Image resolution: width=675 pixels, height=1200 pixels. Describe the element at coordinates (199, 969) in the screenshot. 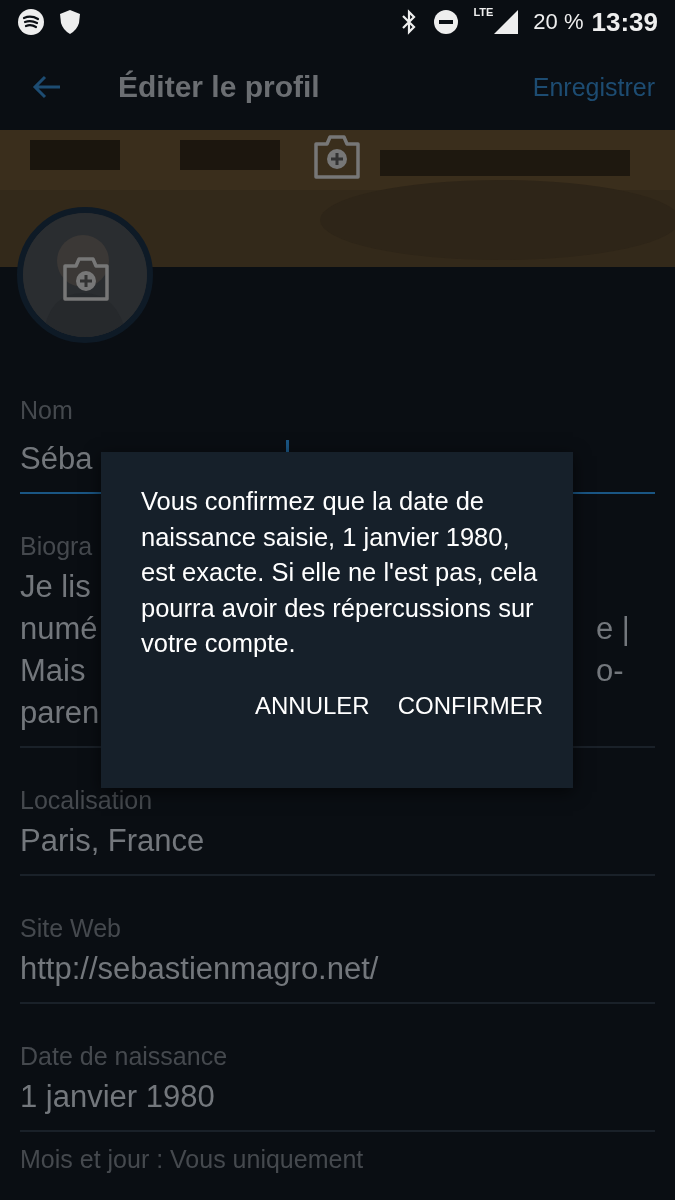

I see `field-value: http://sebastienmagro.net/` at that location.